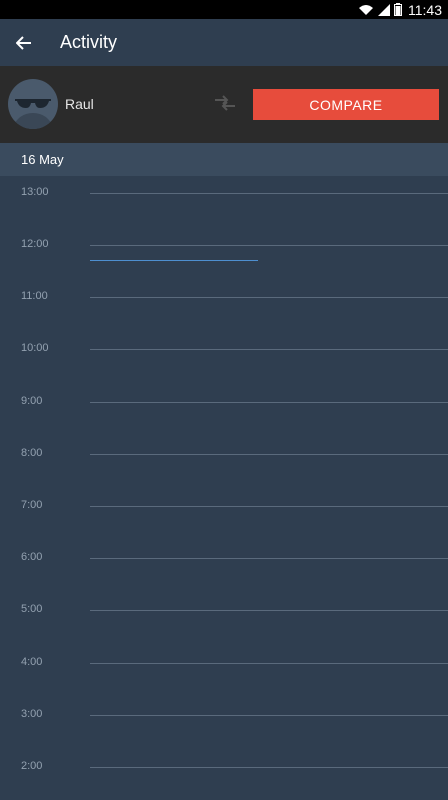  Describe the element at coordinates (32, 453) in the screenshot. I see `hour-label: 8:00` at that location.